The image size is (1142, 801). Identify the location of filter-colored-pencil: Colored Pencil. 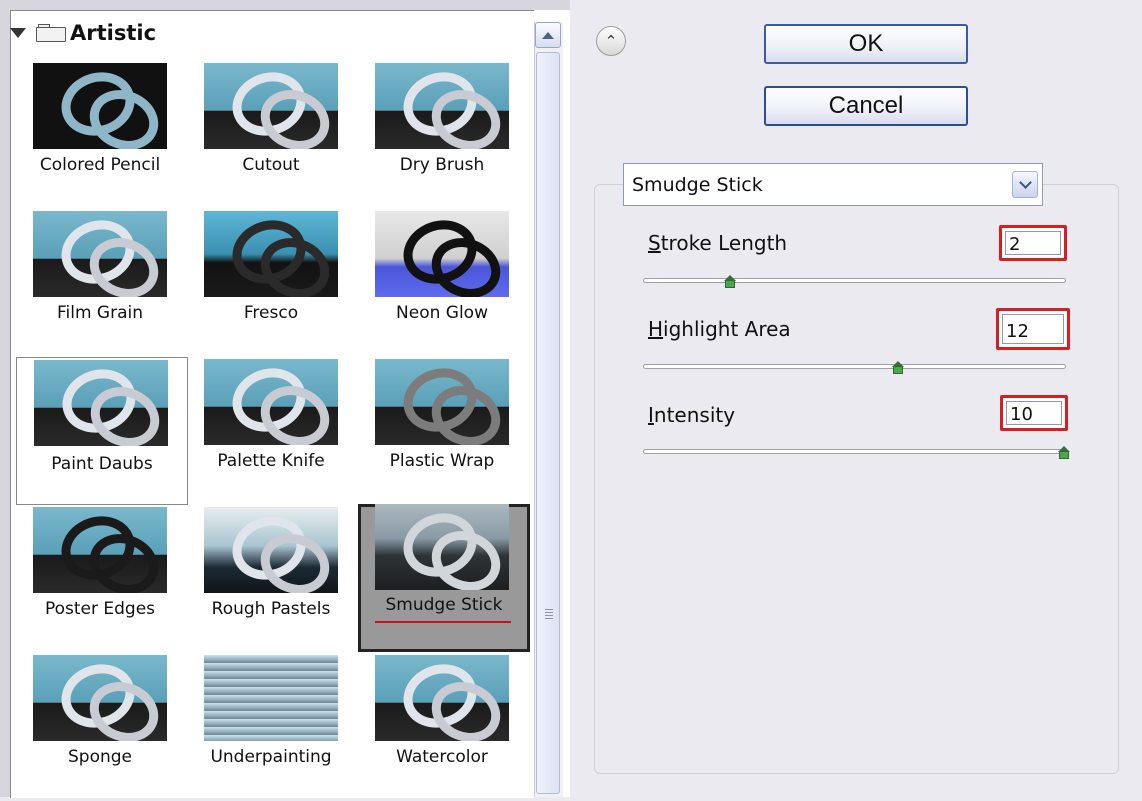
(100, 136).